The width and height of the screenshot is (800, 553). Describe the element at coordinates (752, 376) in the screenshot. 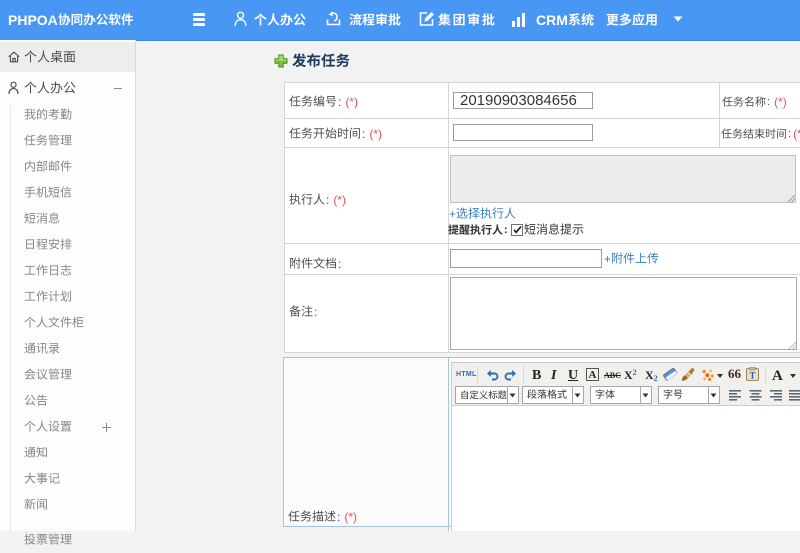

I see `svg-text: T` at that location.